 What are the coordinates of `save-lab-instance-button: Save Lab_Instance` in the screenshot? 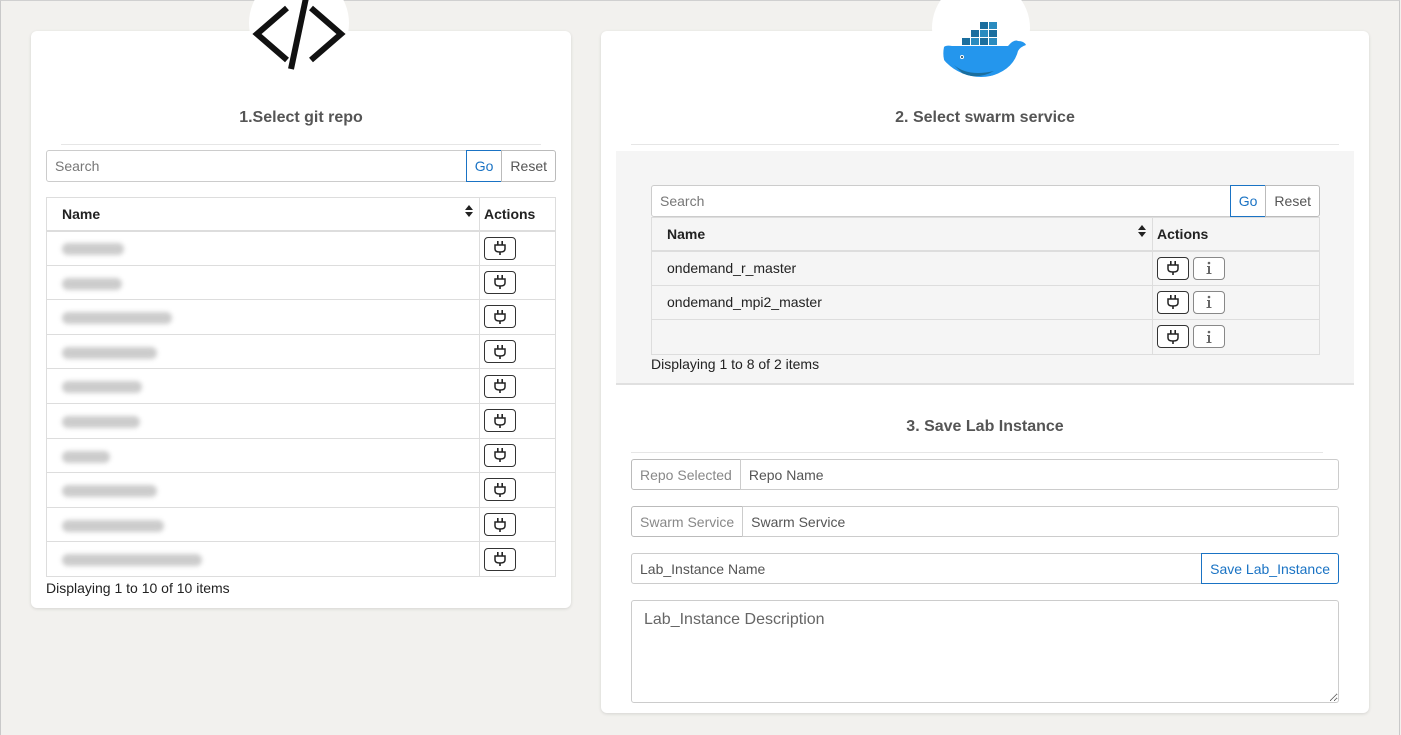 It's located at (1270, 568).